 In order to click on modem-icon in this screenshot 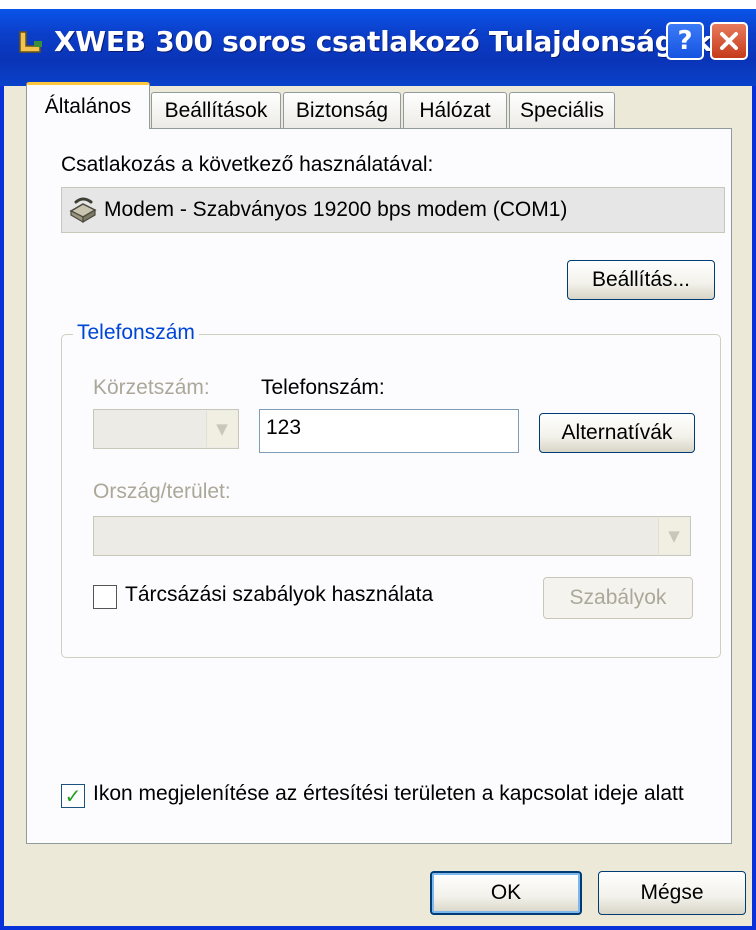, I will do `click(83, 210)`.